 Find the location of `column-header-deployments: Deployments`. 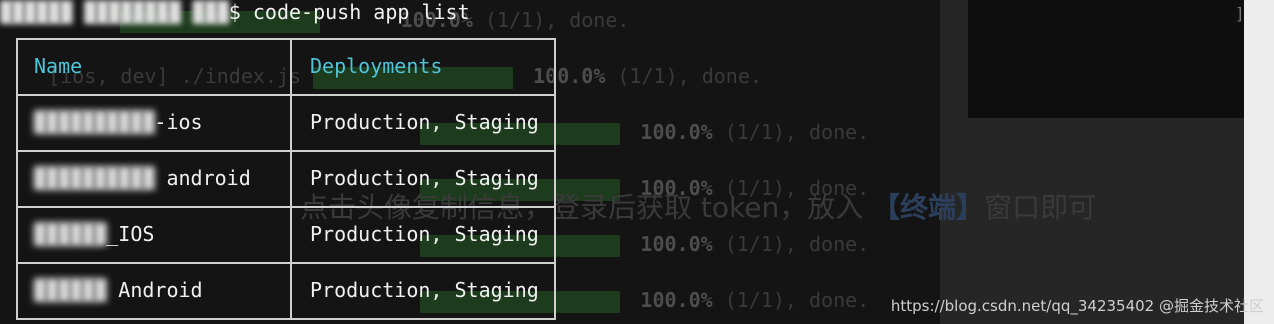

column-header-deployments: Deployments is located at coordinates (376, 66).